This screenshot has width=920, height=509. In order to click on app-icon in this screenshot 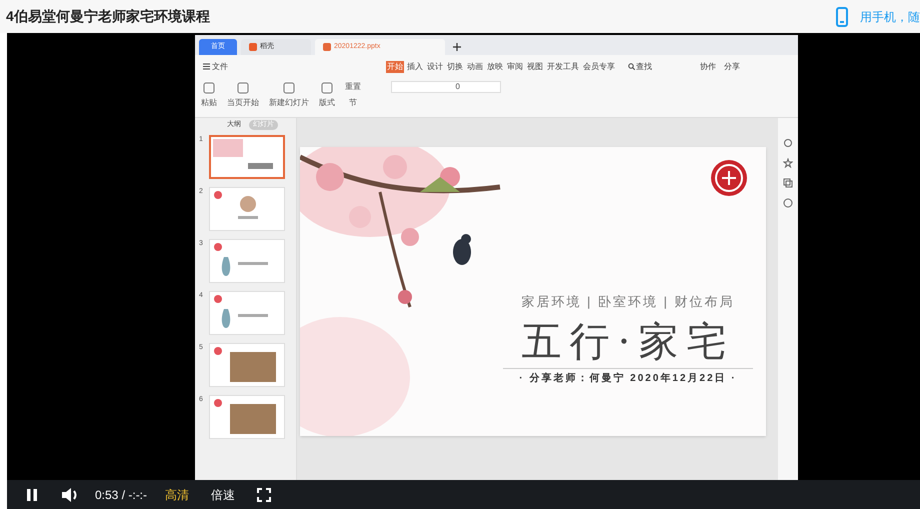, I will do `click(253, 47)`.